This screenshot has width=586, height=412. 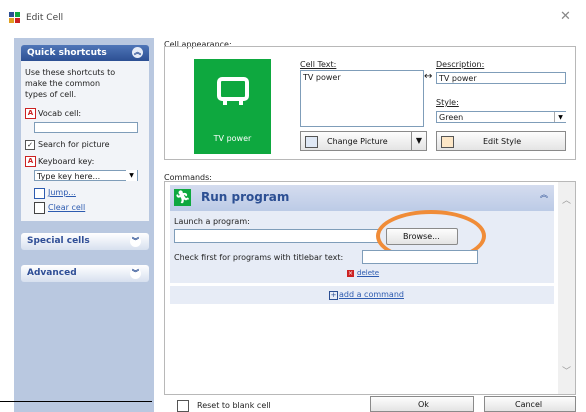 What do you see at coordinates (428, 76) in the screenshot?
I see `resize-arrows-icon: ↔` at bounding box center [428, 76].